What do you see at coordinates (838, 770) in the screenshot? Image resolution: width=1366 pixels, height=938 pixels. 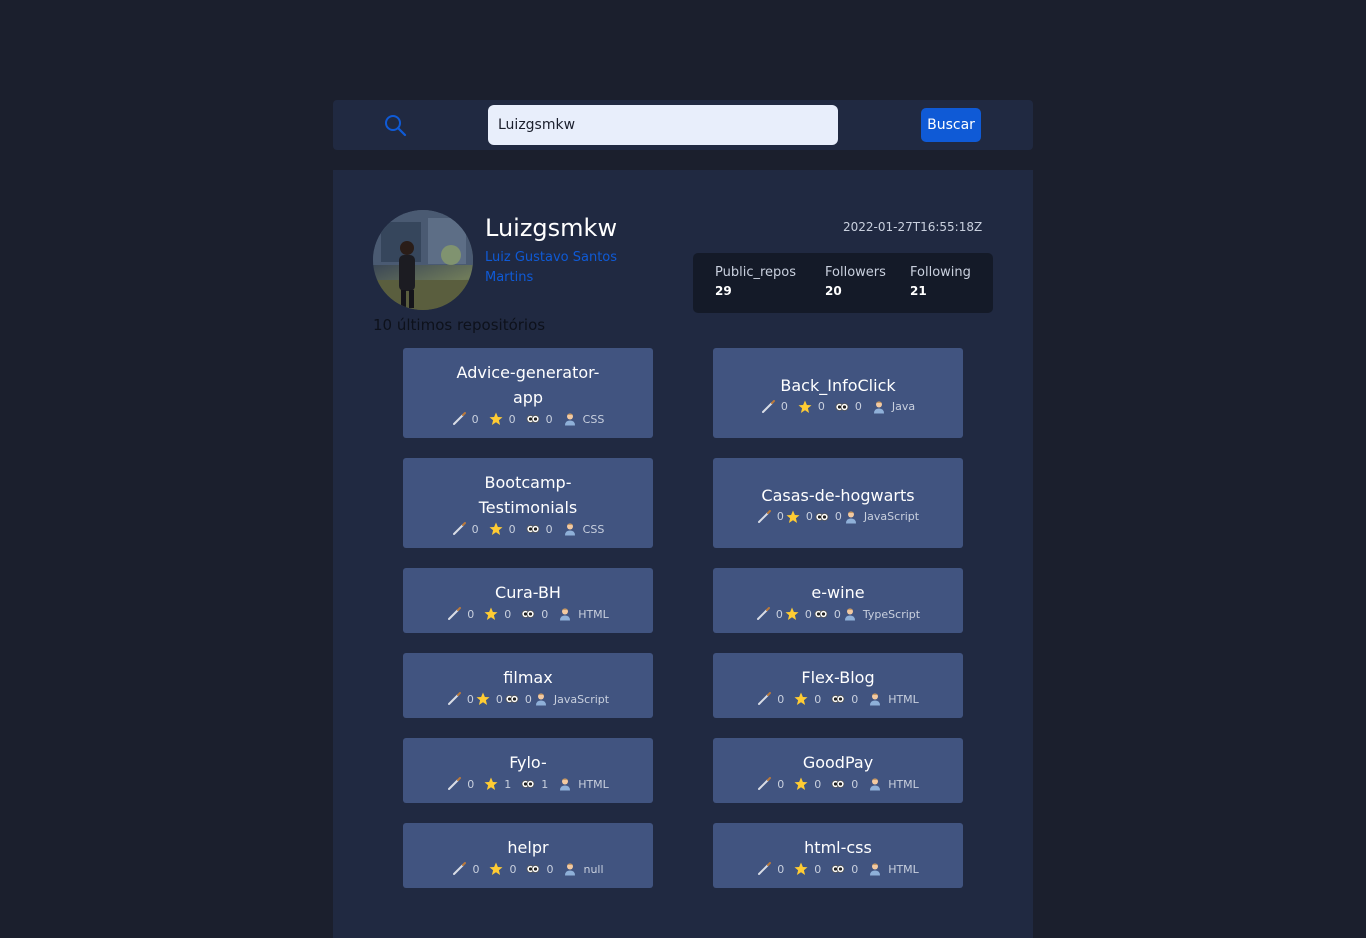 I see `repo-card: GoodPay 0 0 0 HTML` at bounding box center [838, 770].